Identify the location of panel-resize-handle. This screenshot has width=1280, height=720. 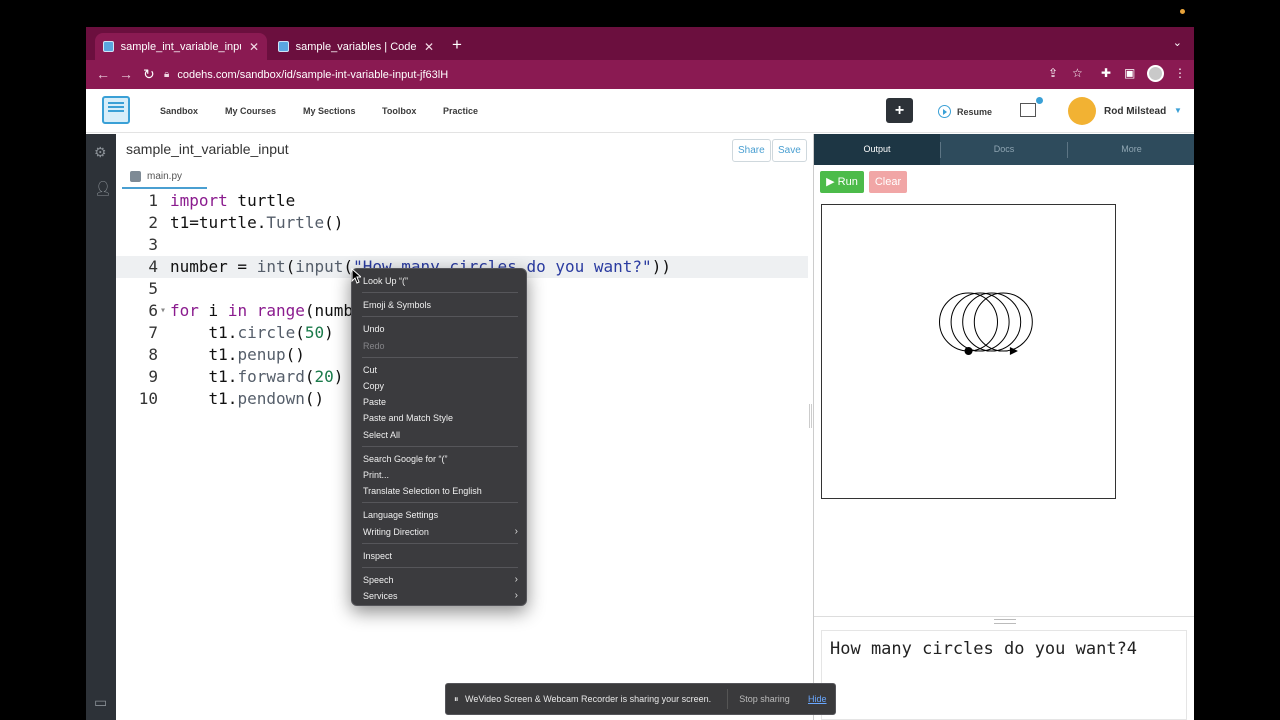
(810, 416).